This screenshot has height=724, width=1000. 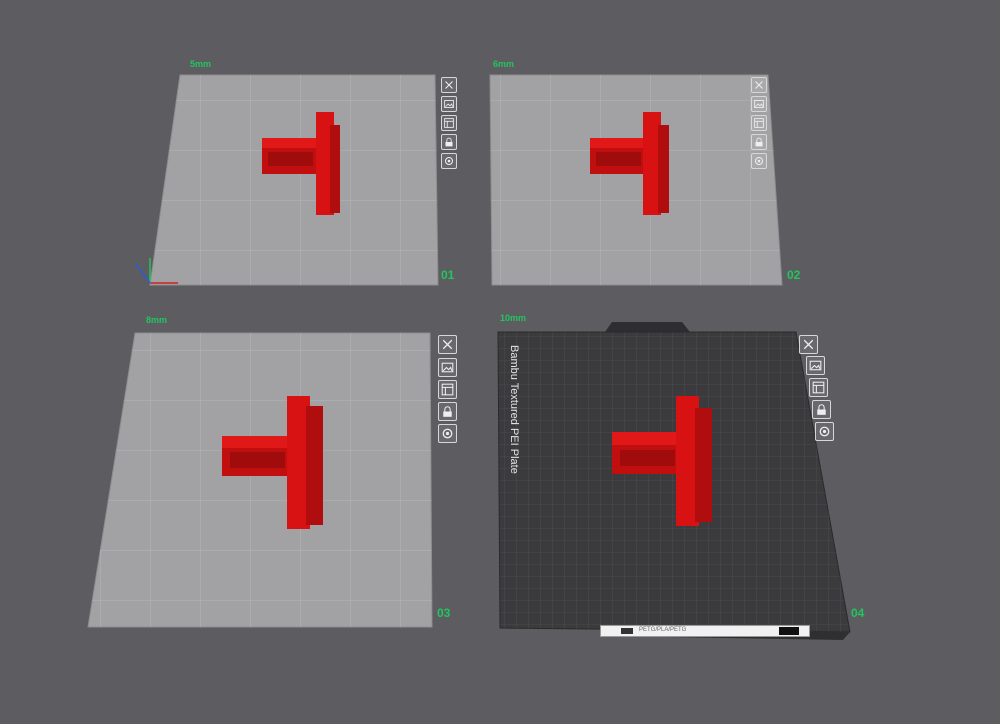 I want to click on qr-icon, so click(x=627, y=631).